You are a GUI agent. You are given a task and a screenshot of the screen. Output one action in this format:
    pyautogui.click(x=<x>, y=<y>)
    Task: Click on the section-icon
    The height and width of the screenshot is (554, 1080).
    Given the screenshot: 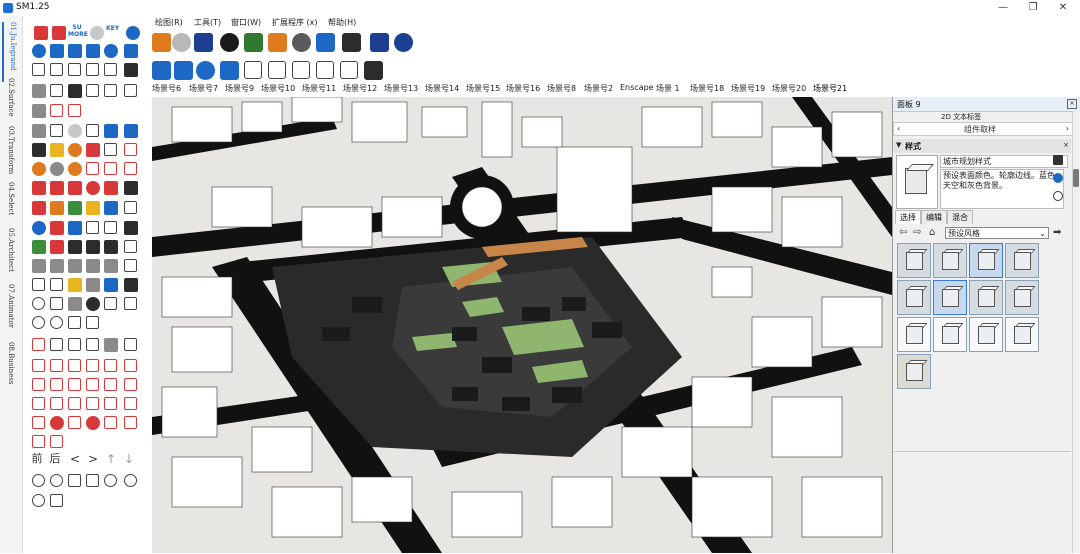 What is the action you would take?
    pyautogui.click(x=111, y=208)
    